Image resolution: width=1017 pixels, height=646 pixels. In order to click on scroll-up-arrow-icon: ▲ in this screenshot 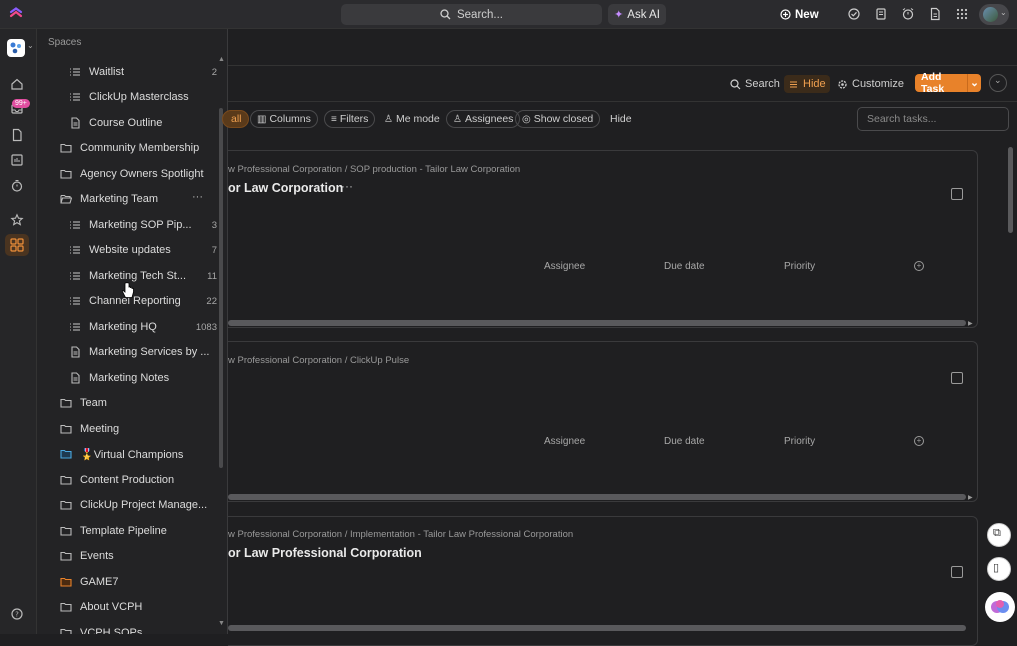, I will do `click(221, 59)`.